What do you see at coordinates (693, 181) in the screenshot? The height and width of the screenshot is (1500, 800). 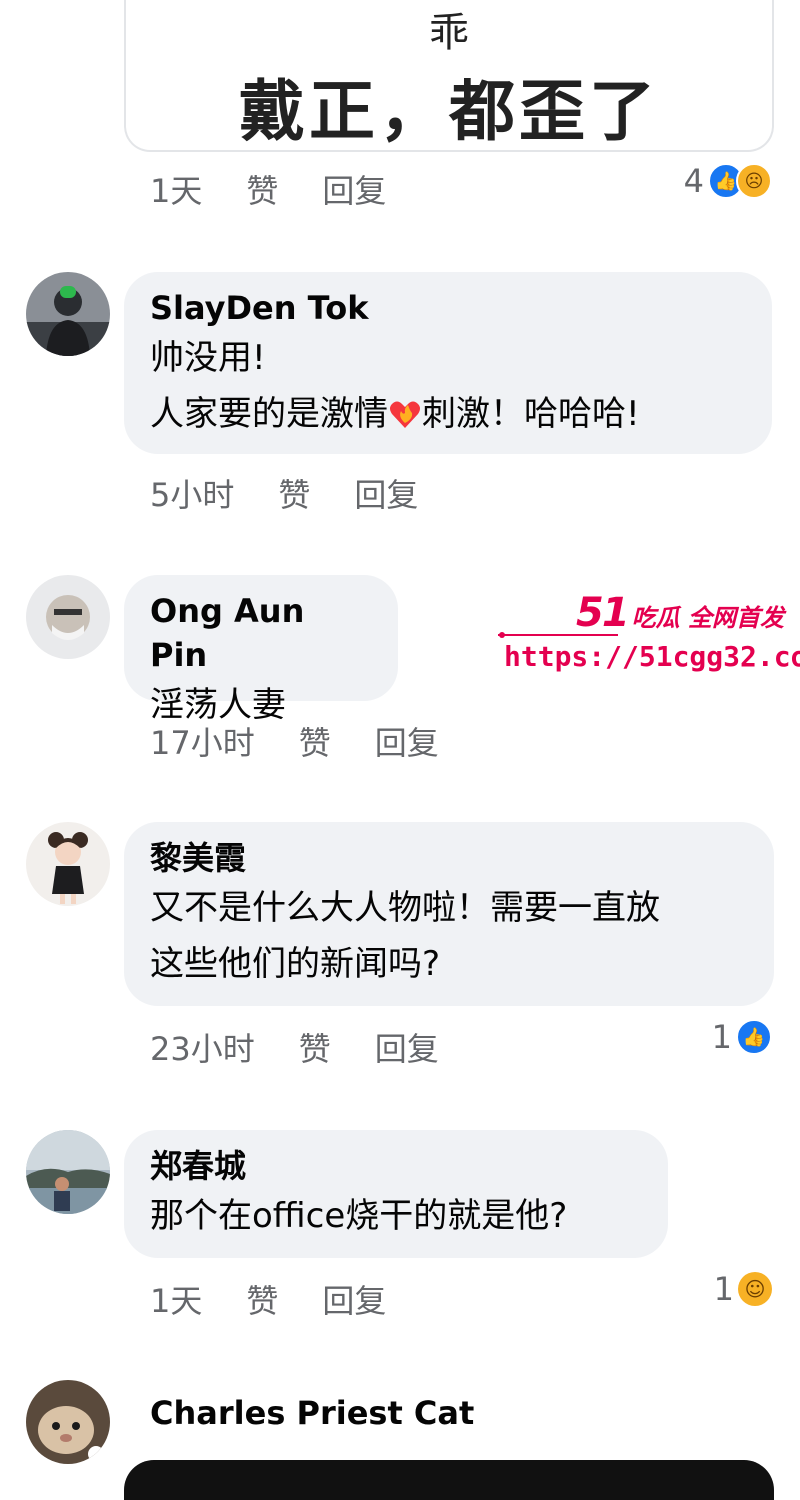 I see `reaction-count: 4` at bounding box center [693, 181].